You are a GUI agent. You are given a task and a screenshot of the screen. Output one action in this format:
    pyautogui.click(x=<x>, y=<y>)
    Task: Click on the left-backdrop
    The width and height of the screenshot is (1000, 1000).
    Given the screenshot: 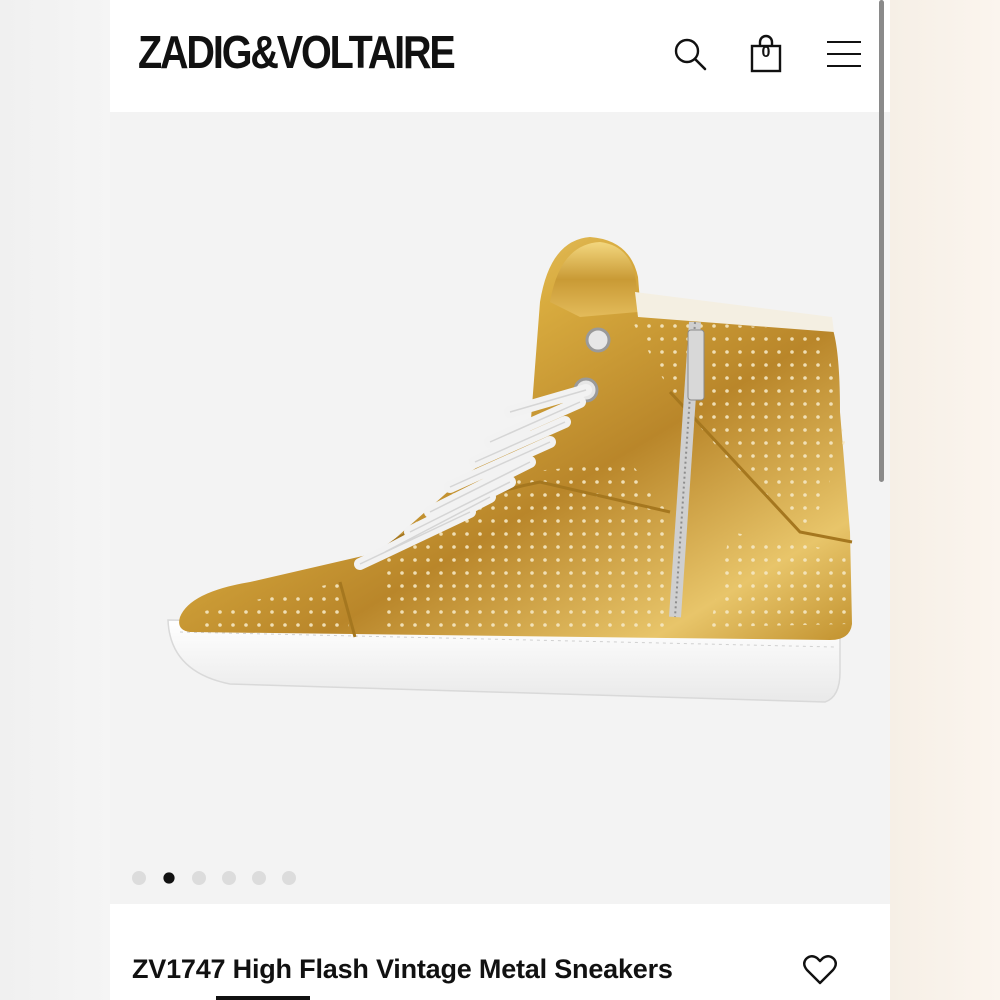 What is the action you would take?
    pyautogui.click(x=55, y=500)
    